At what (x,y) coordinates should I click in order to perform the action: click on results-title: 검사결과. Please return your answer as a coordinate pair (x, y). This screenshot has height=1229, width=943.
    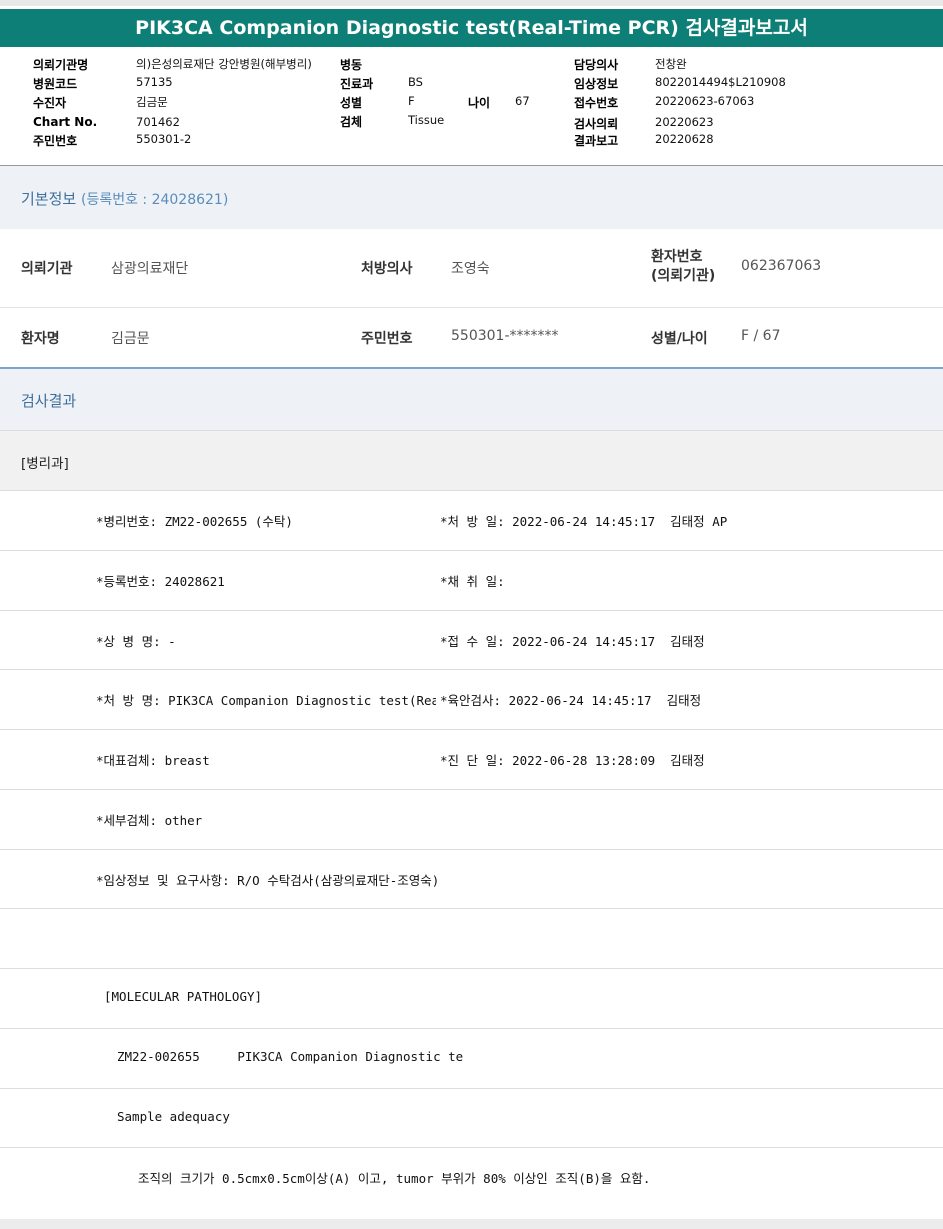
    Looking at the image, I should click on (49, 401).